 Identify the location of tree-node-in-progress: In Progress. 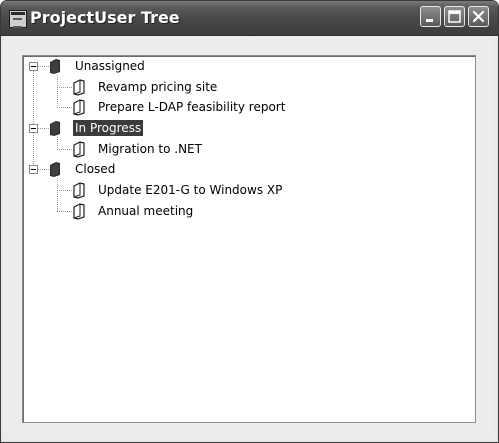
(123, 129).